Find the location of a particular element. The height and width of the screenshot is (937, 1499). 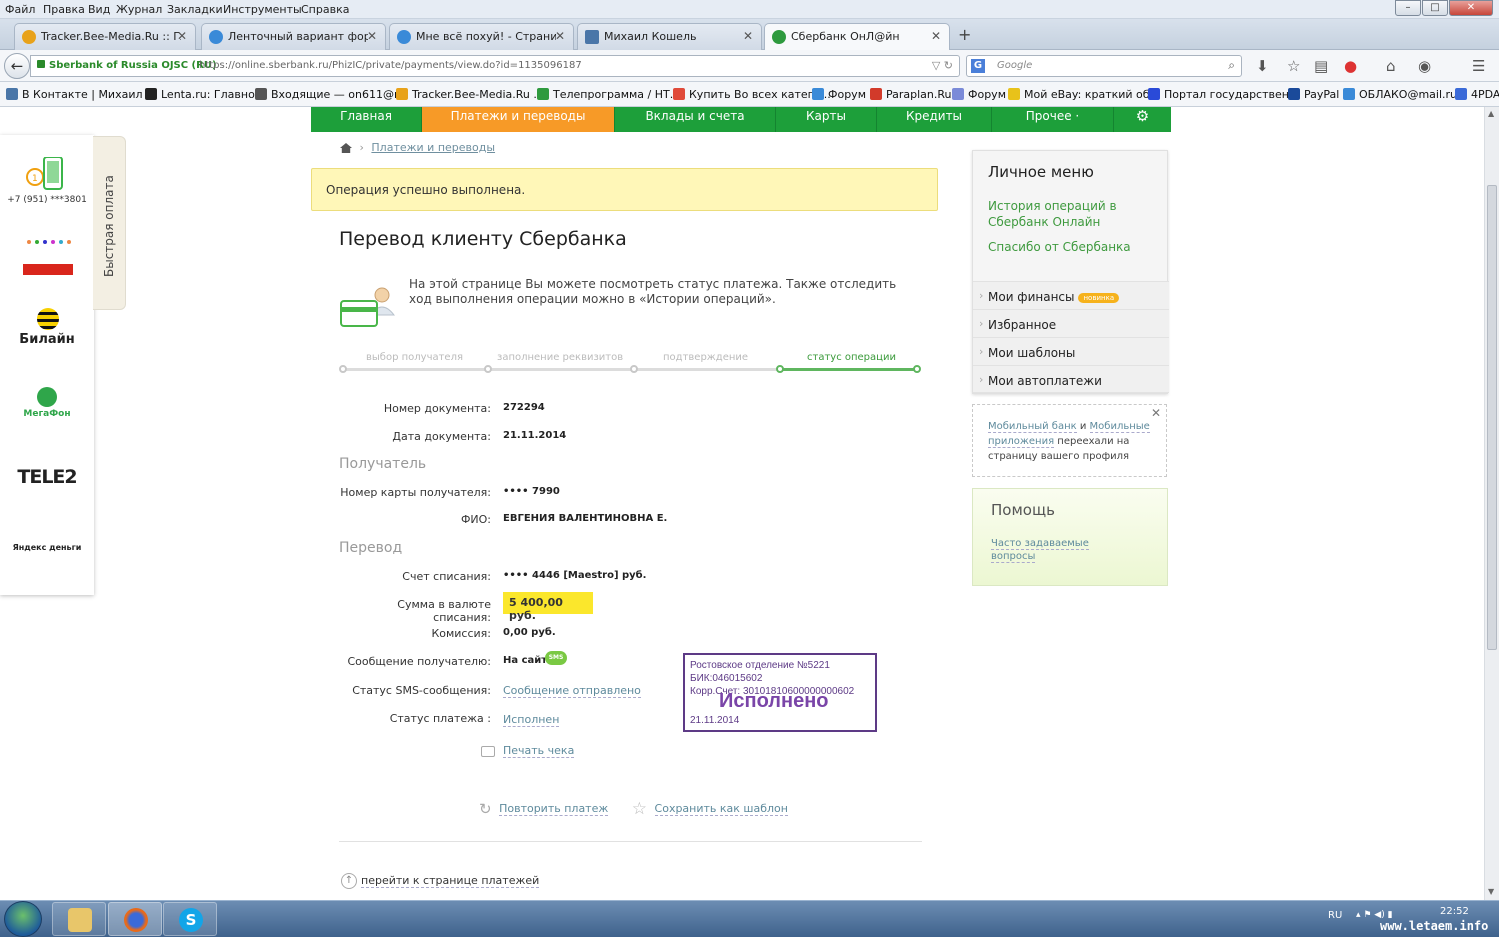

menu-bookmarks: Закладки is located at coordinates (195, 9).